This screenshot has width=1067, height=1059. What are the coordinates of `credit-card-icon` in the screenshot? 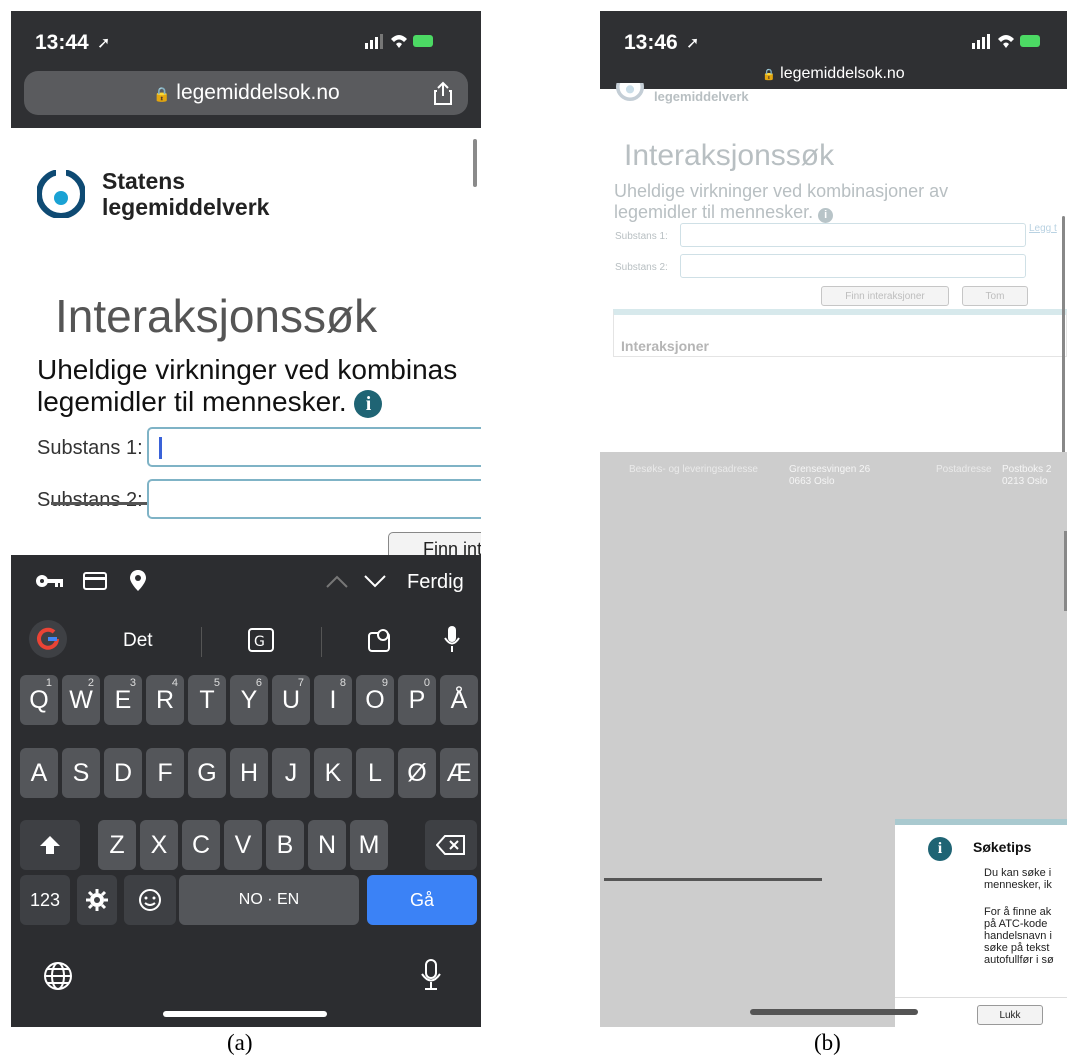 It's located at (95, 583).